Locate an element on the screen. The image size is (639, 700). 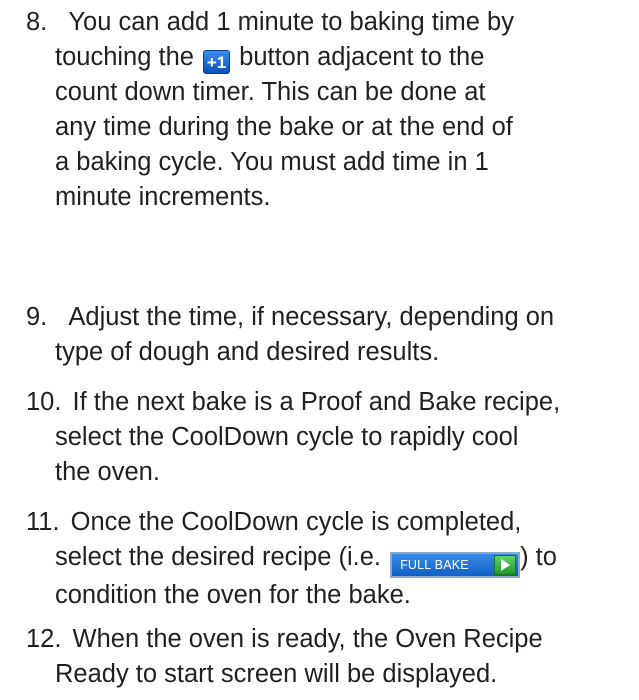
step-text-line: touching the is located at coordinates (124, 57).